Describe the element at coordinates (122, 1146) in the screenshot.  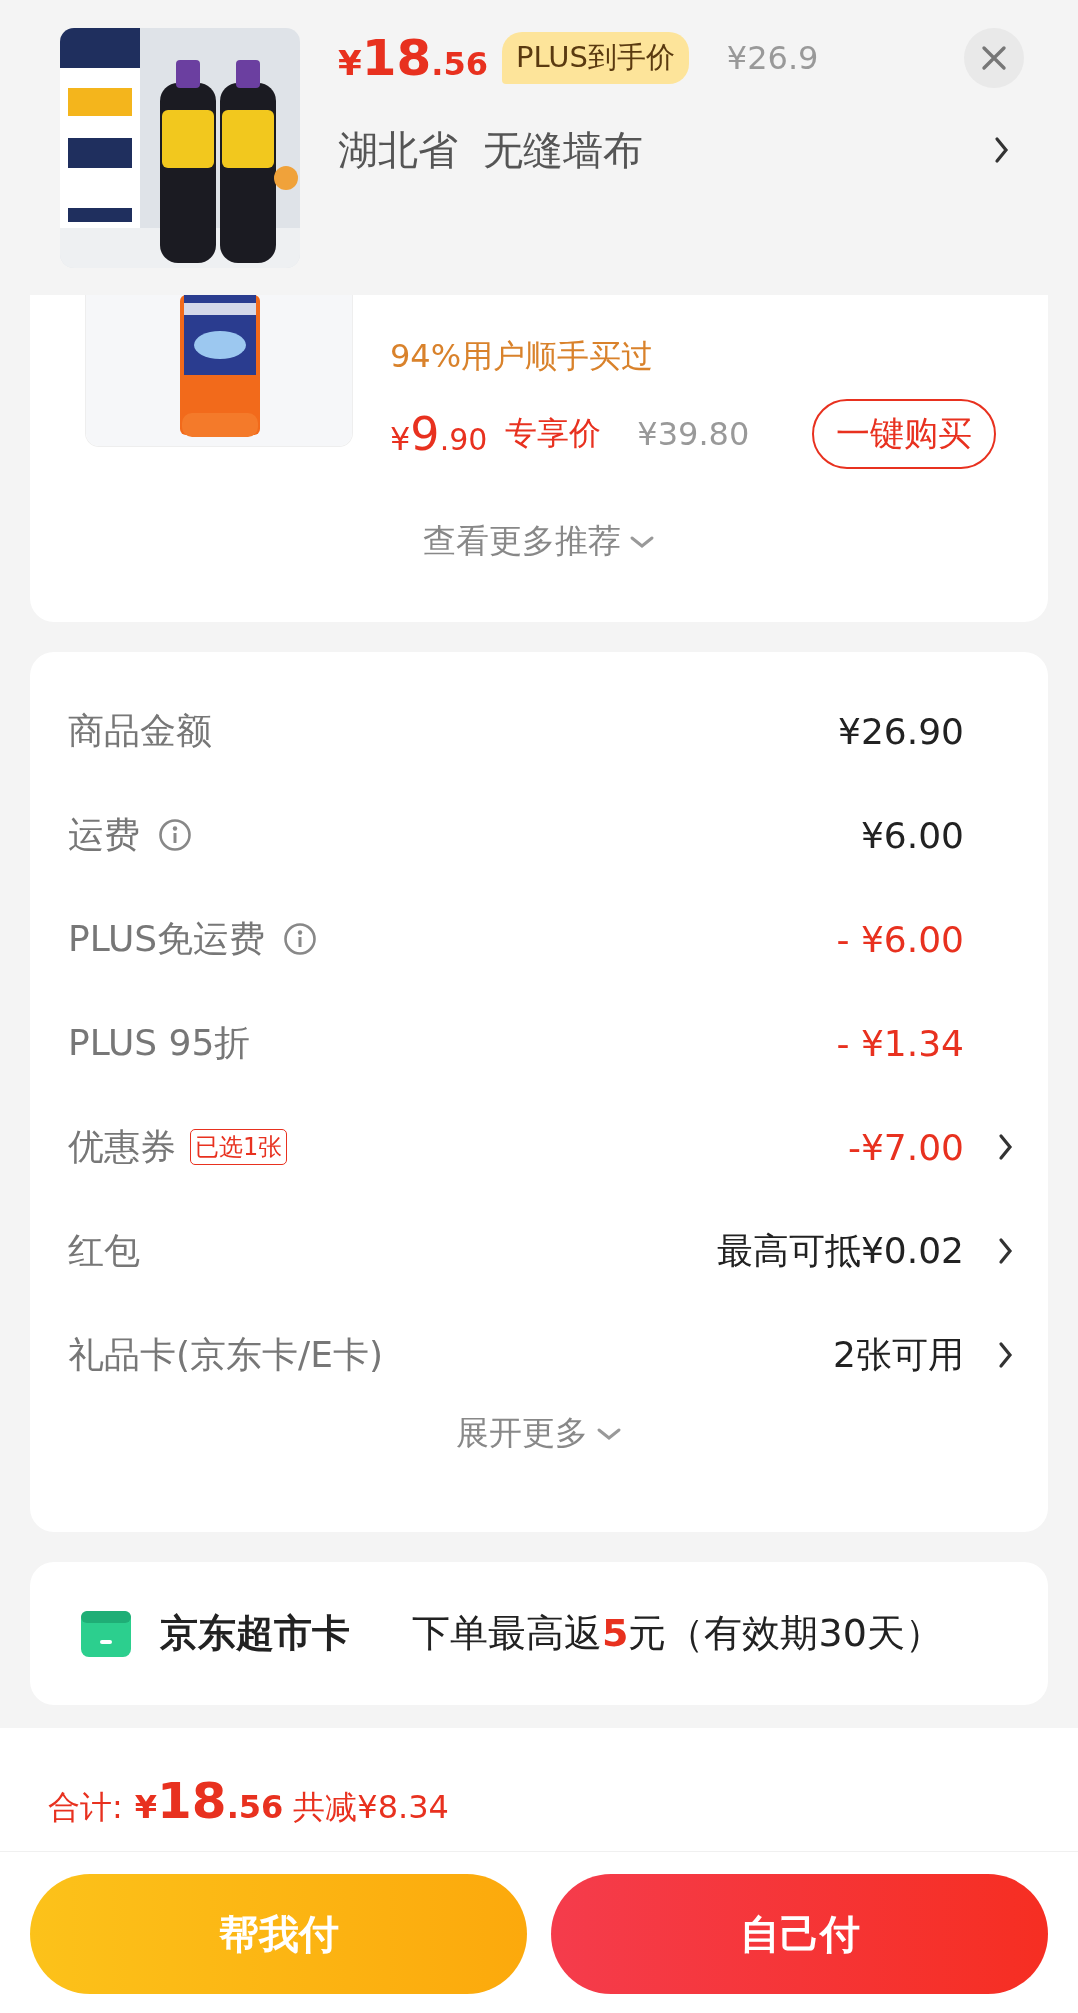
I see `fee-label: 优惠券` at that location.